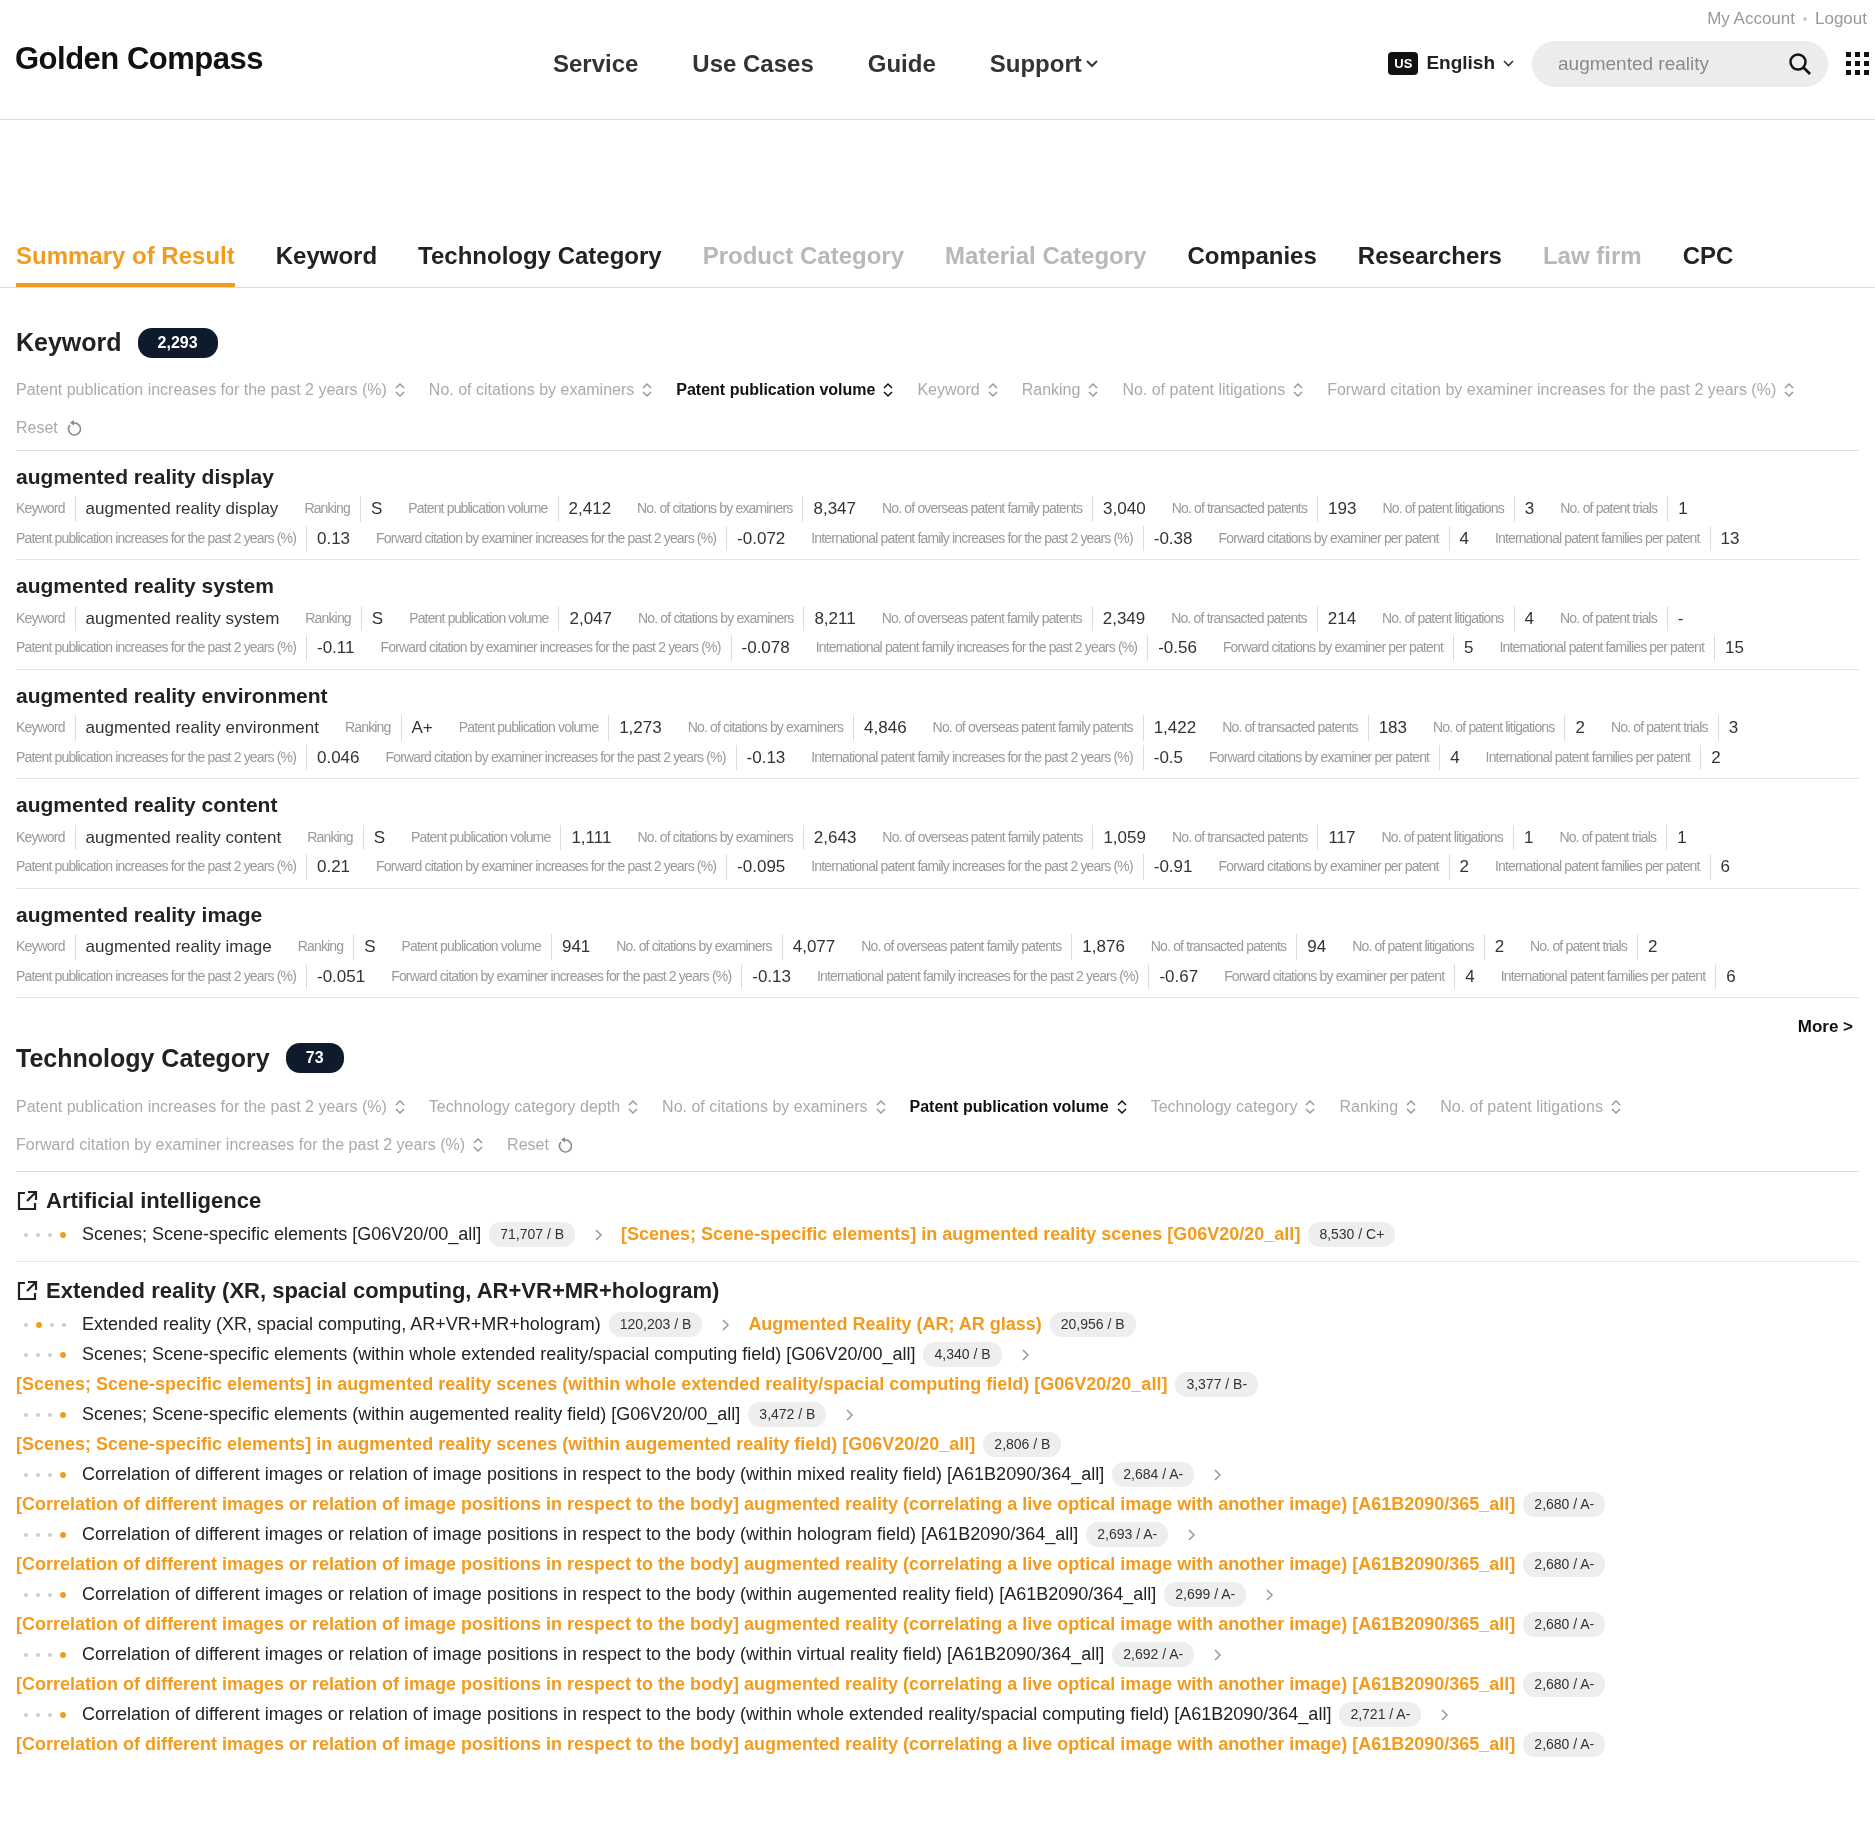 The width and height of the screenshot is (1875, 1841). Describe the element at coordinates (619, 1594) in the screenshot. I see `category-path: Correlation of different images or relation of image positions in respect to the body (within augemented reality field) [A61B2090/364_all]` at that location.